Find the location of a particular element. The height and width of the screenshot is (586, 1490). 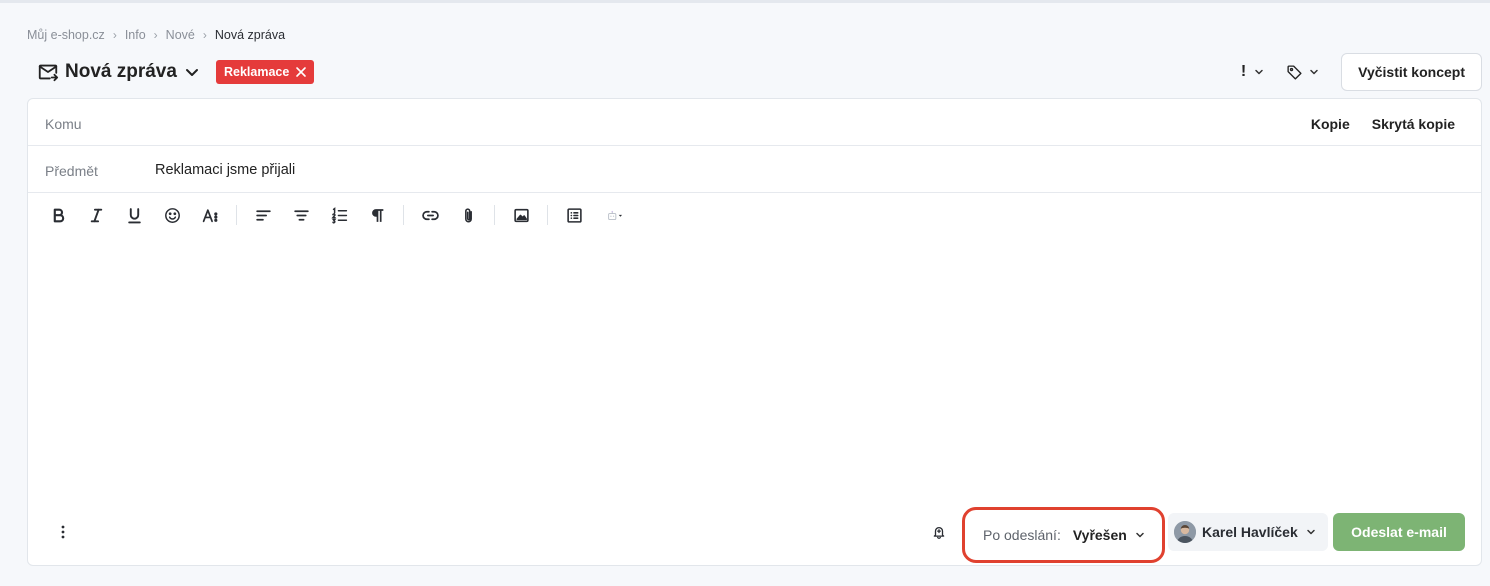

tag-badge: Reklamace is located at coordinates (265, 72).